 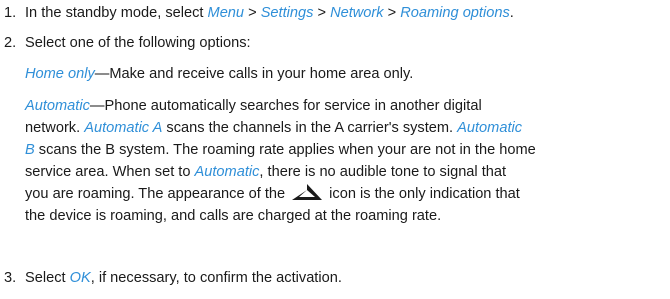 I want to click on text-run: Select one of the following options:, so click(x=138, y=43).